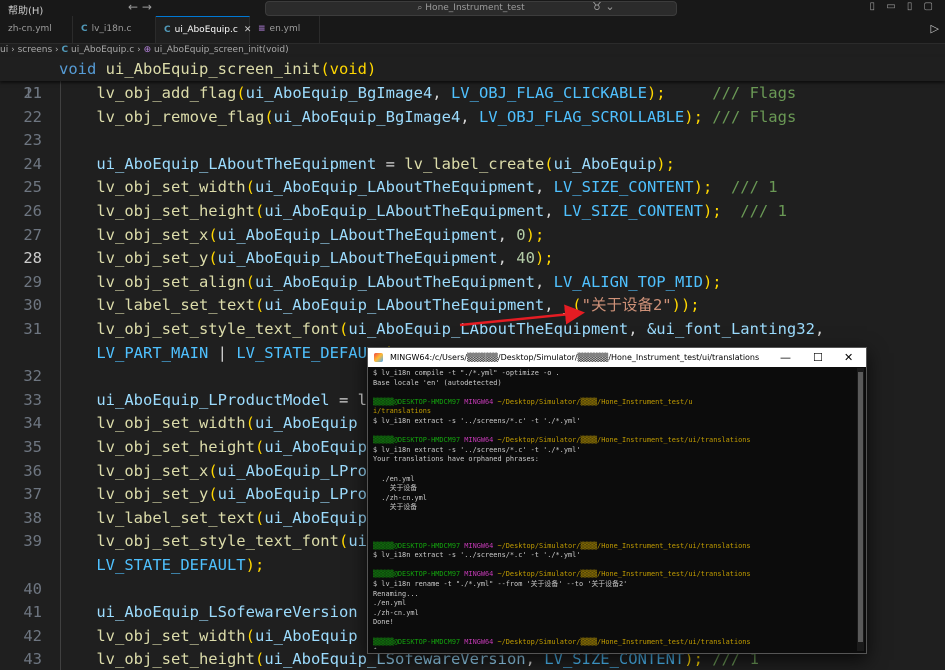 The image size is (945, 670). What do you see at coordinates (613, 623) in the screenshot?
I see `terminal-line: Done!` at bounding box center [613, 623].